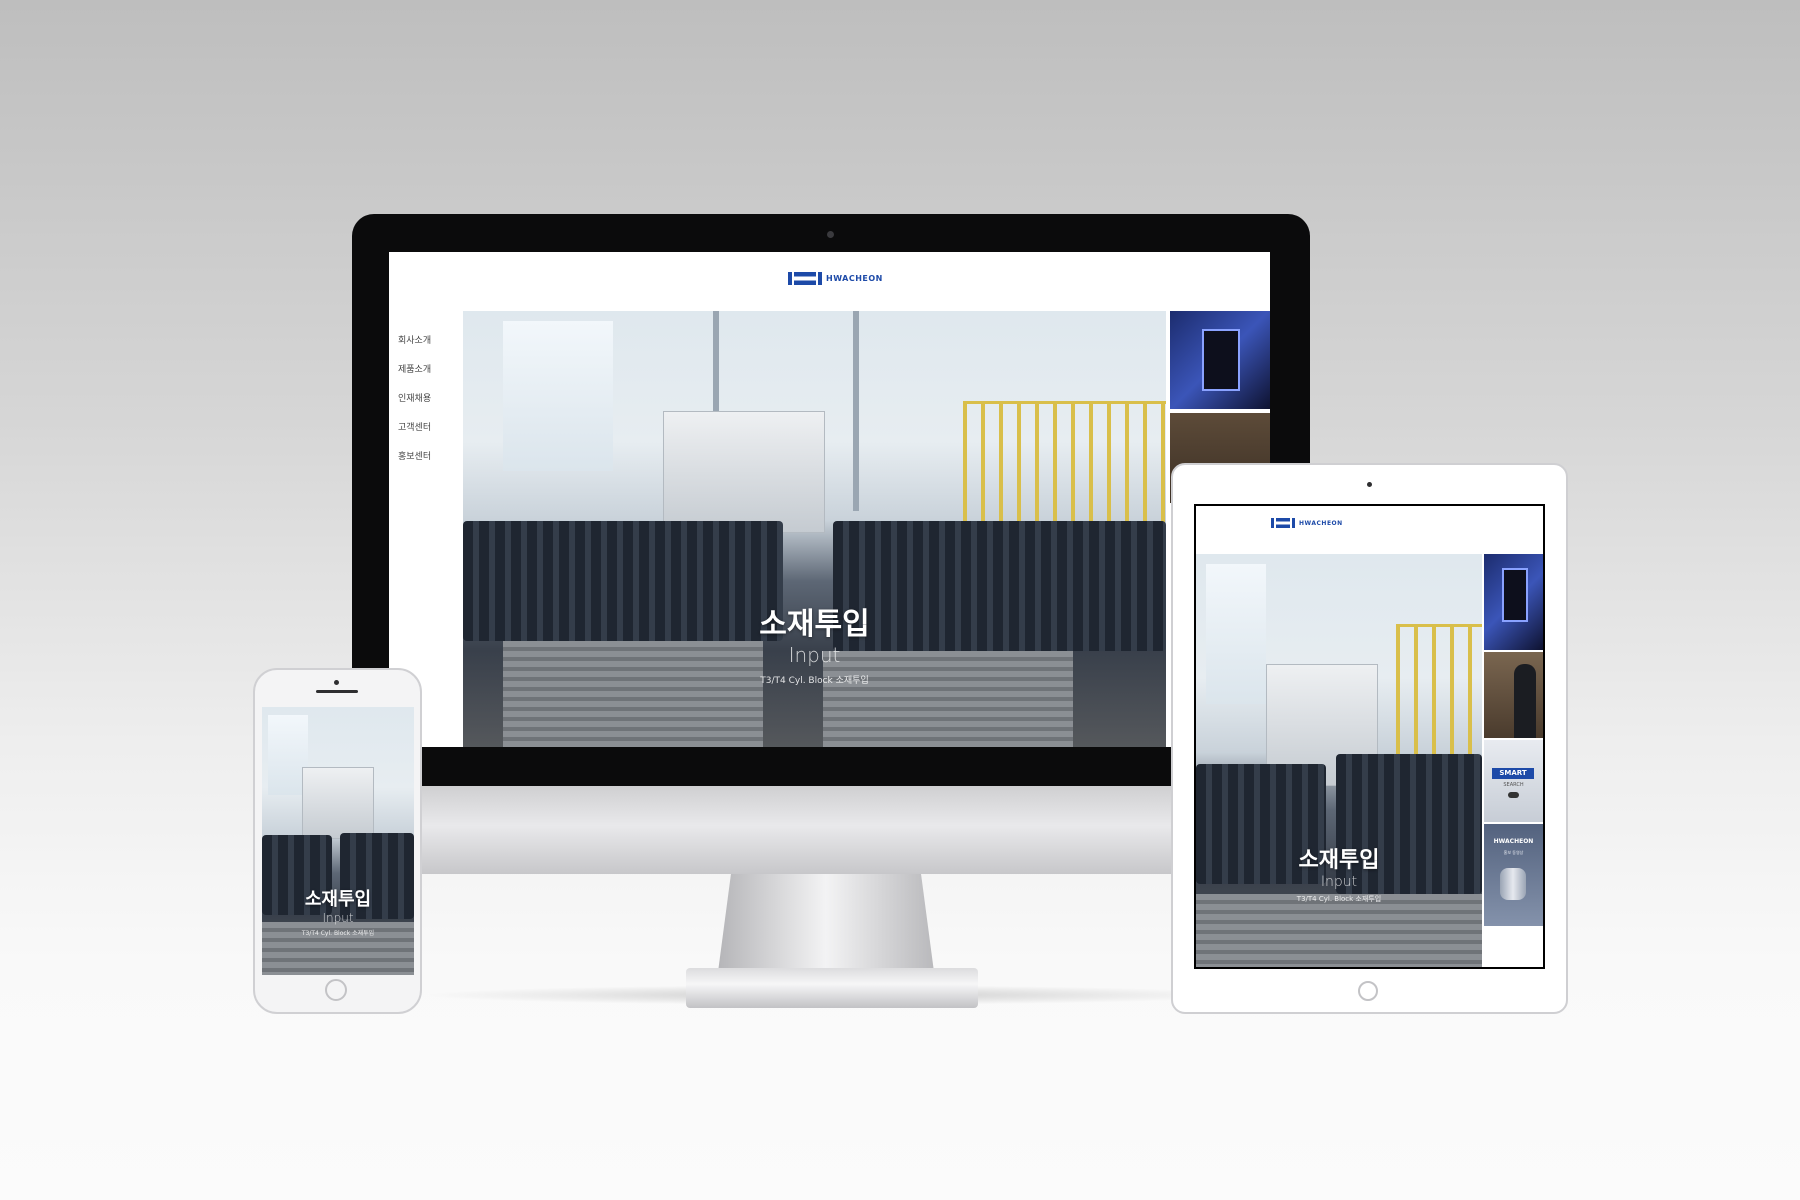  I want to click on webcam-icon, so click(830, 234).